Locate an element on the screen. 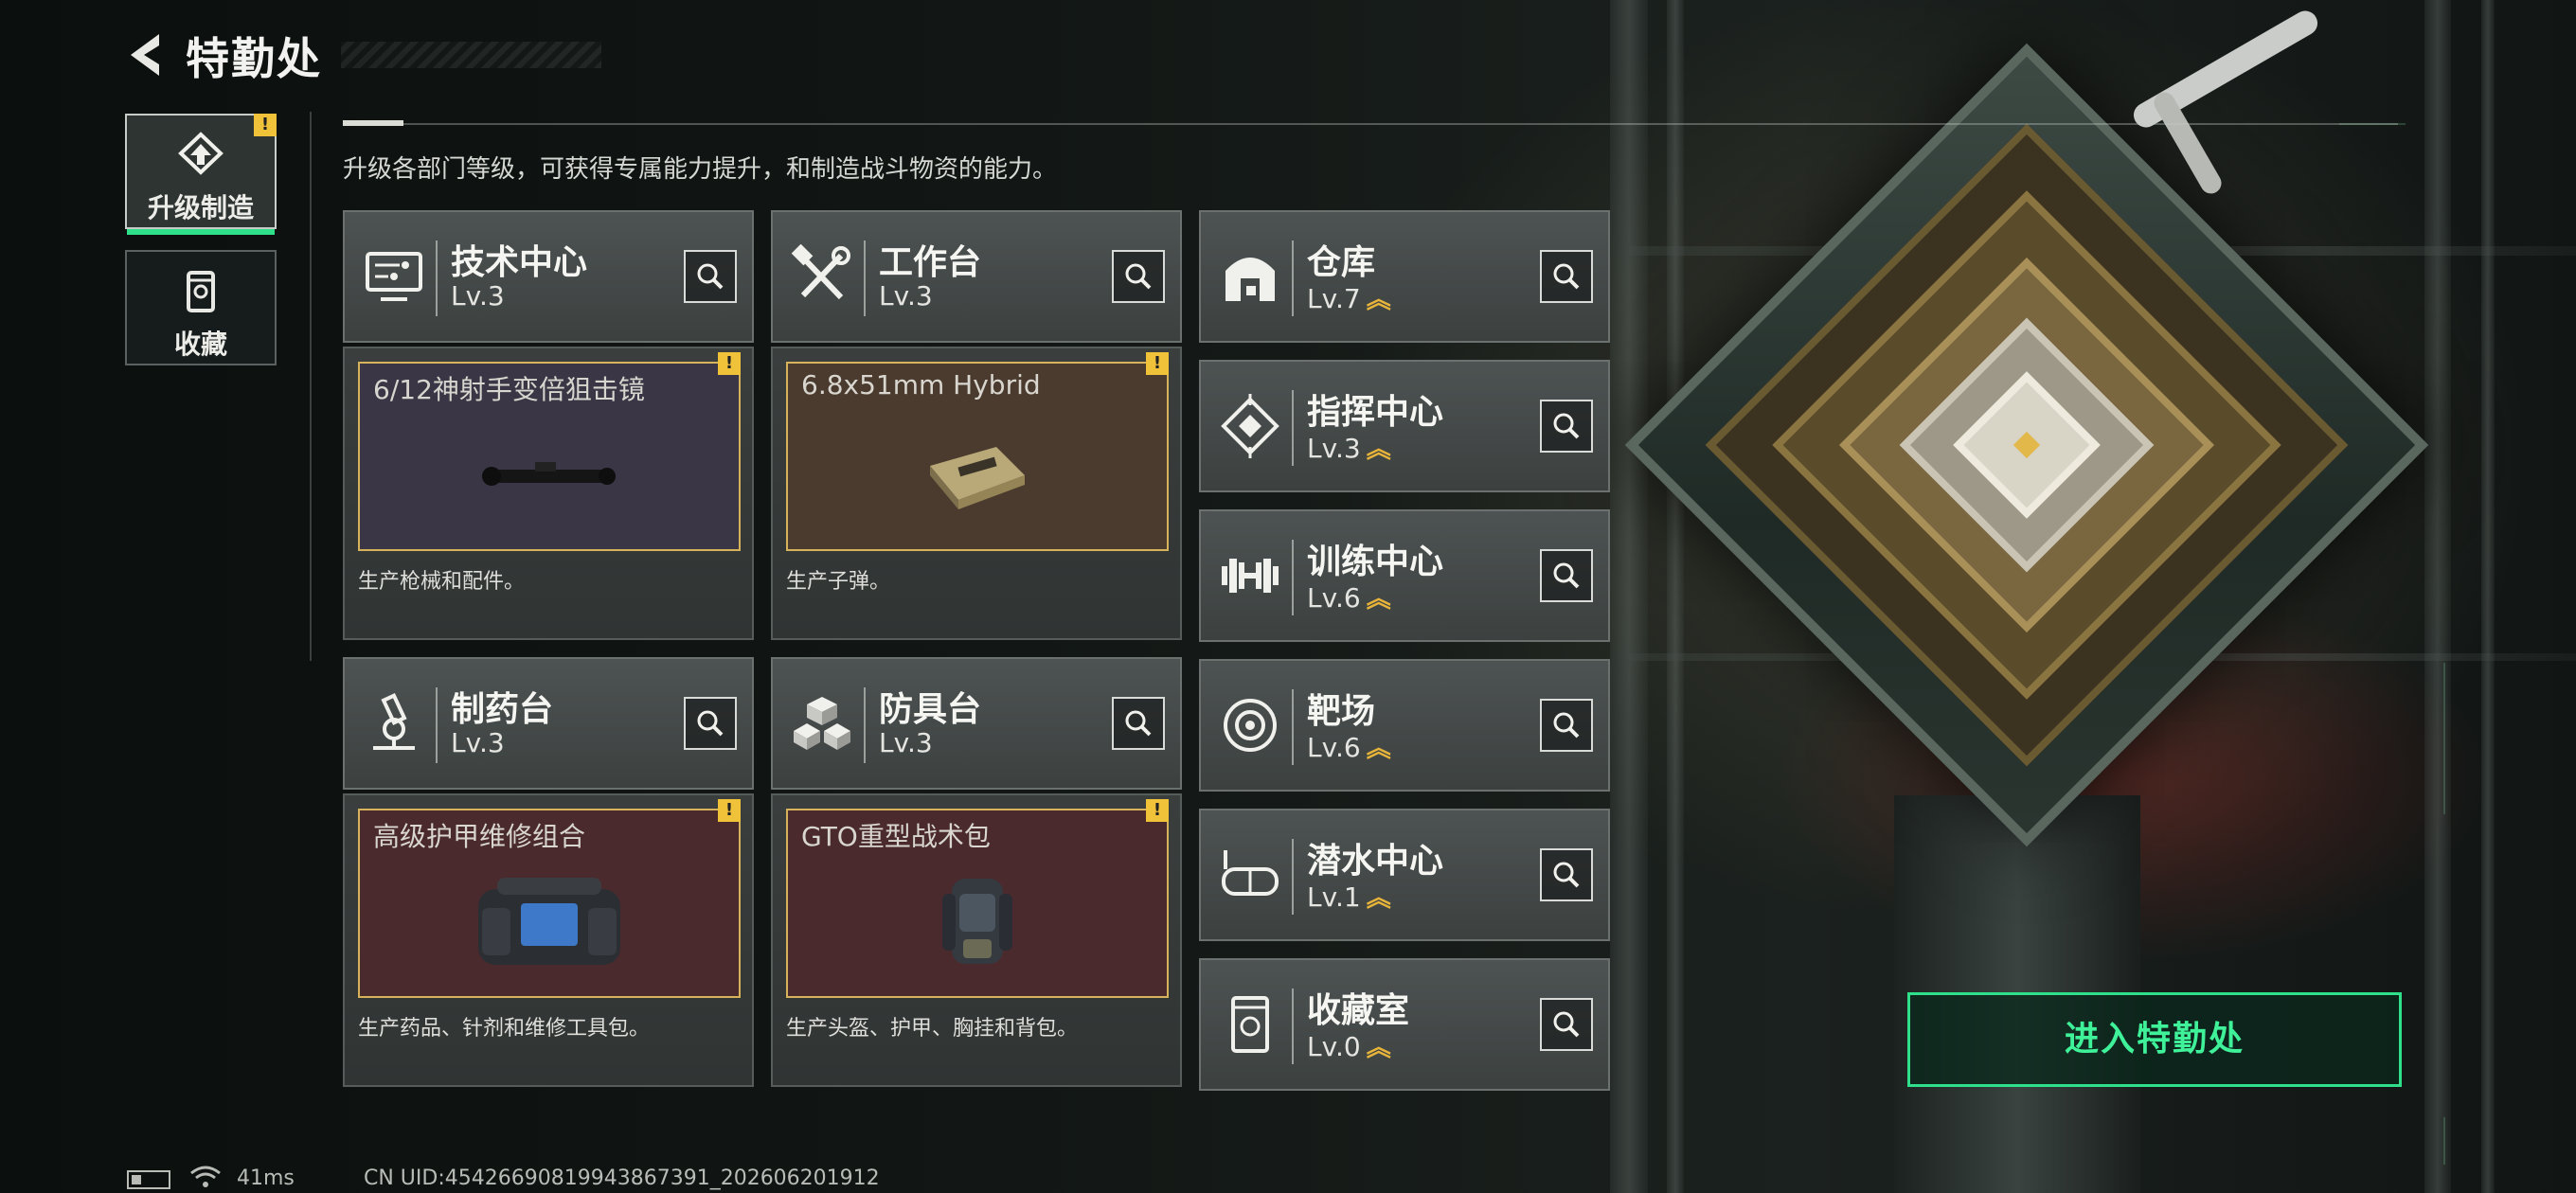 This screenshot has width=2576, height=1193. back-button is located at coordinates (147, 55).